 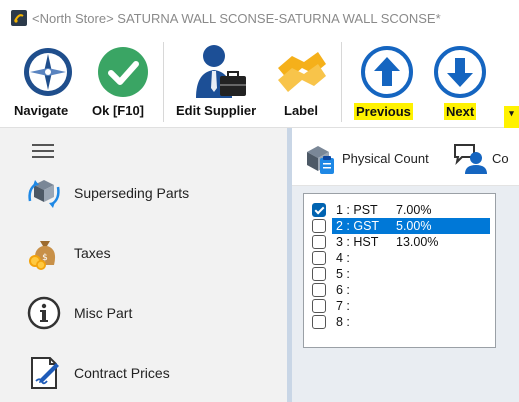 What do you see at coordinates (357, 210) in the screenshot?
I see `tax-name: 1 : PST` at bounding box center [357, 210].